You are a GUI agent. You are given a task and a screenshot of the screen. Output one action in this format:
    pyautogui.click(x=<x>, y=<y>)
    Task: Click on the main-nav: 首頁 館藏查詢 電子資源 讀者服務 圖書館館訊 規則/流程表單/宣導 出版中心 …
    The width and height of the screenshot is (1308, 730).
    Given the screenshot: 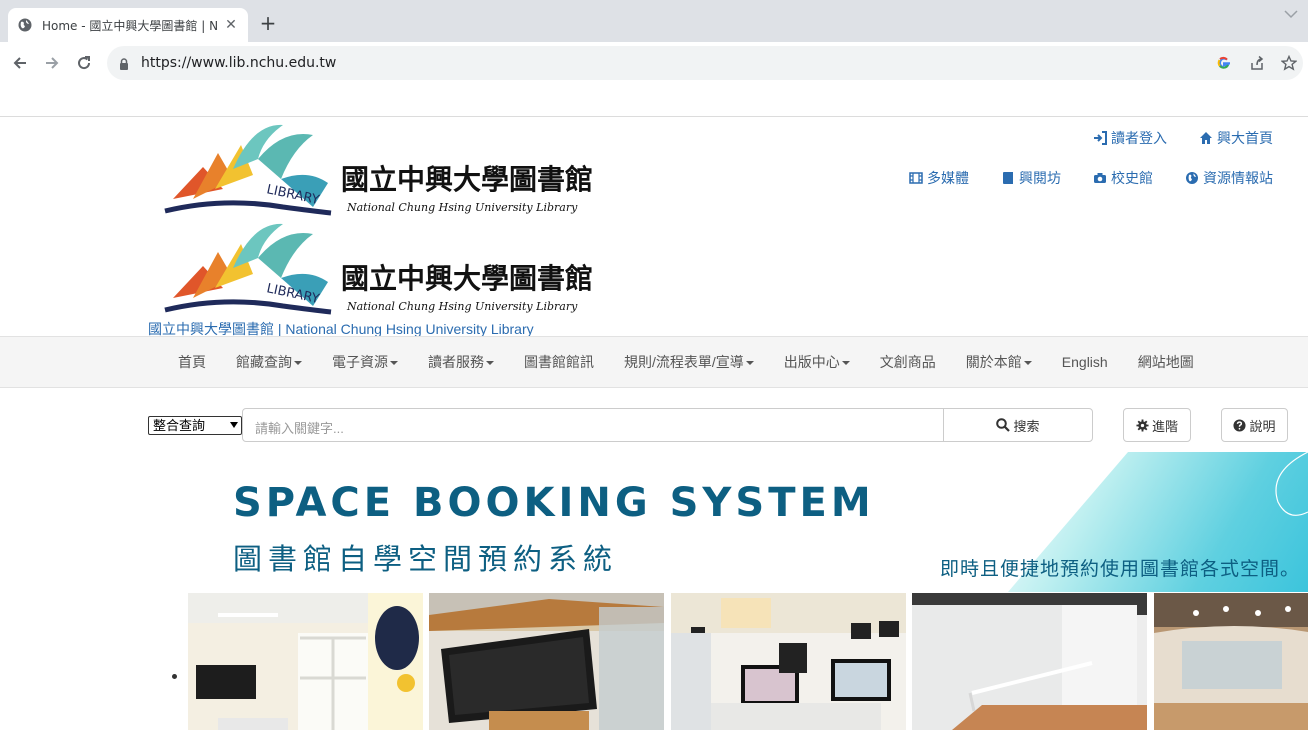 What is the action you would take?
    pyautogui.click(x=654, y=362)
    